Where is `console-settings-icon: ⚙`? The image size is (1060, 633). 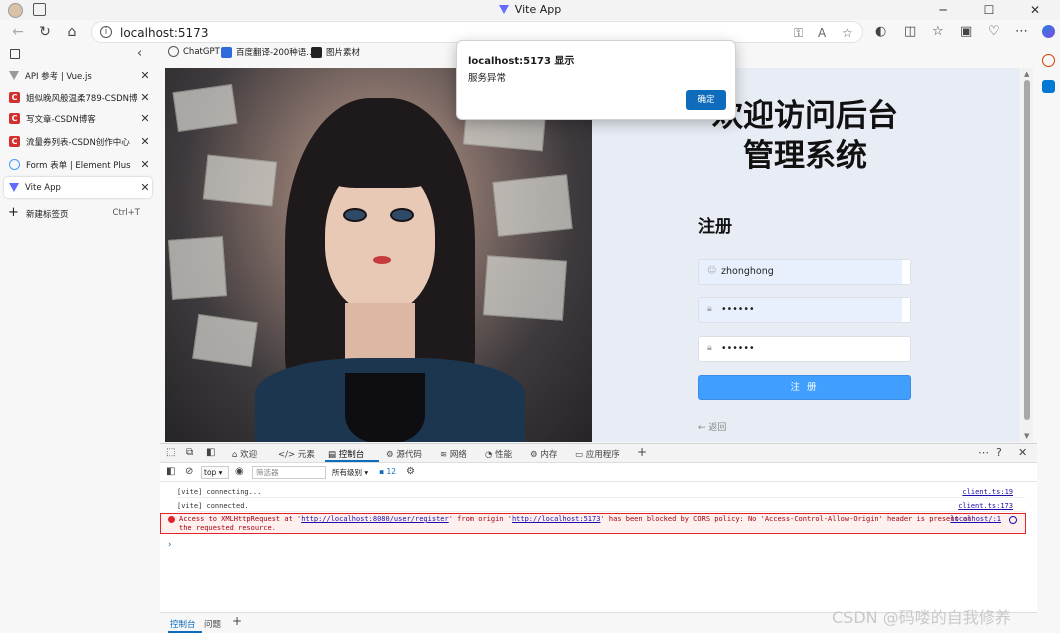 console-settings-icon: ⚙ is located at coordinates (410, 471).